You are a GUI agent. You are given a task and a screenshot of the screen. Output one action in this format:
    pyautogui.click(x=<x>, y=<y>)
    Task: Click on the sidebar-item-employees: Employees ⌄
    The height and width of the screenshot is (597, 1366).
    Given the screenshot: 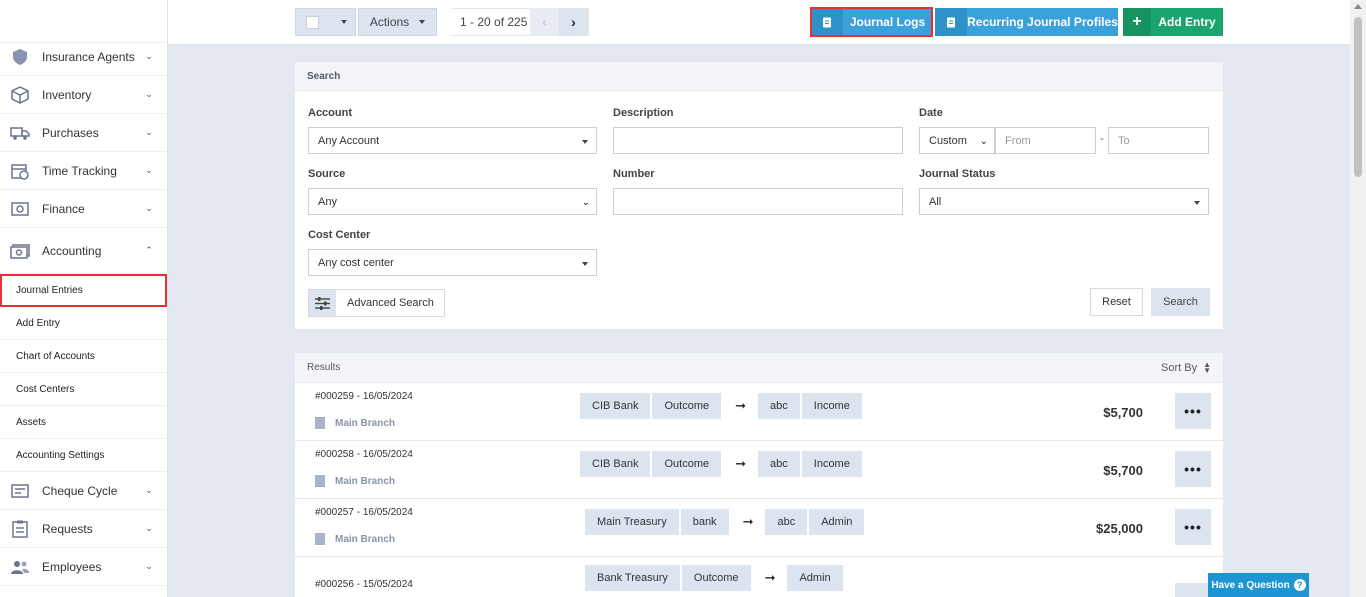 What is the action you would take?
    pyautogui.click(x=83, y=567)
    